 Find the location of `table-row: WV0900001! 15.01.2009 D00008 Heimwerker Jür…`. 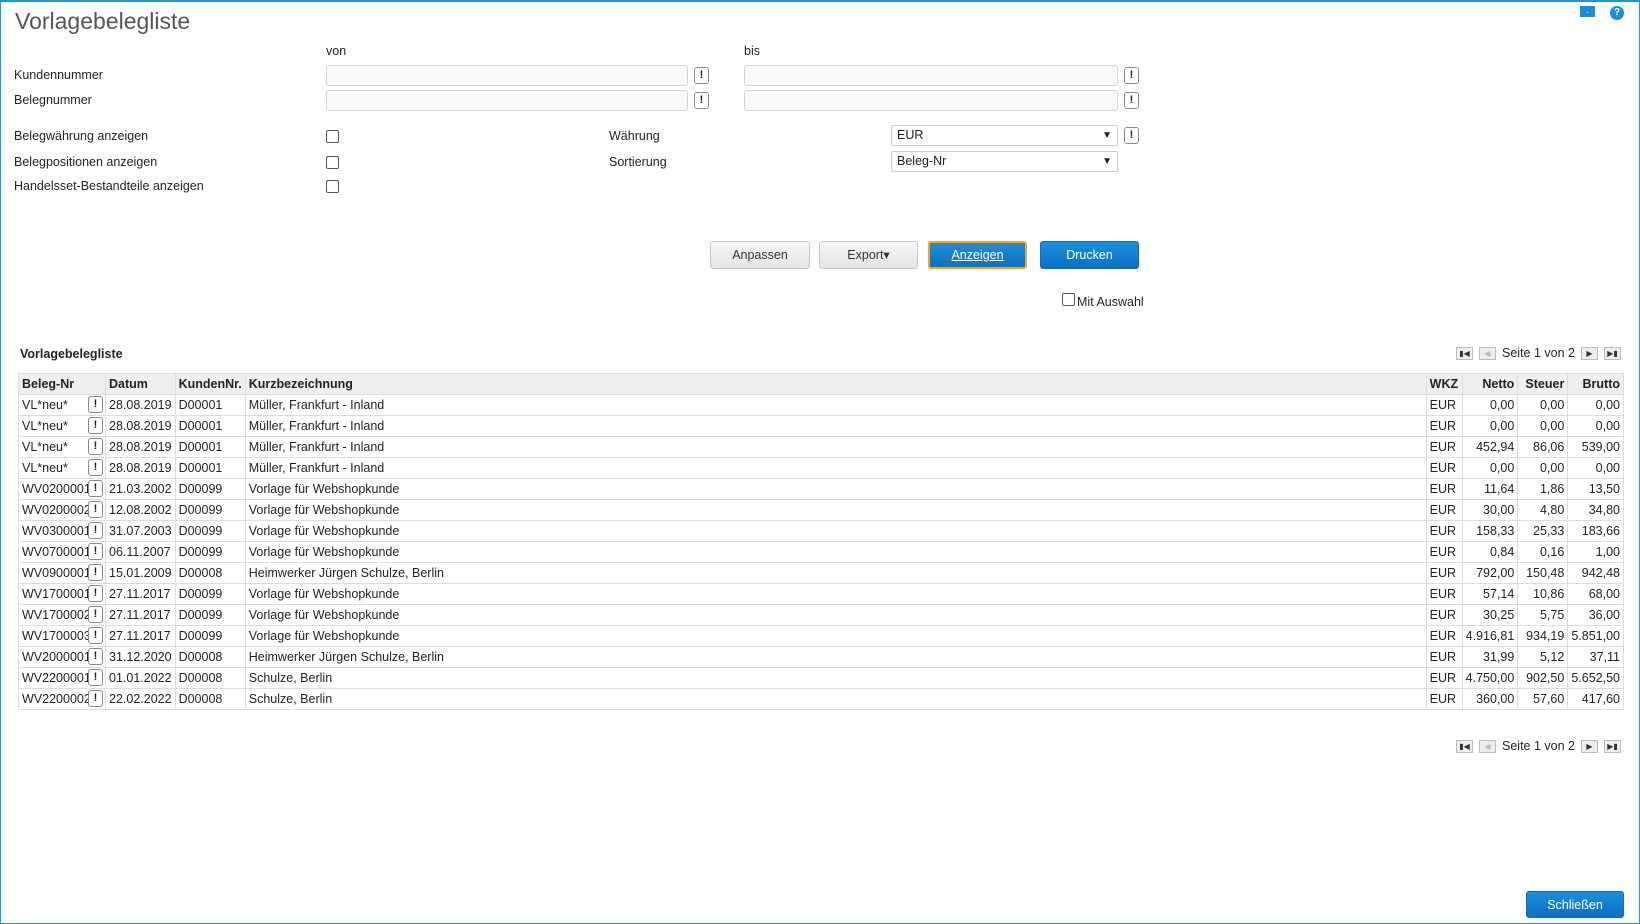

table-row: WV0900001! 15.01.2009 D00008 Heimwerker Jür… is located at coordinates (821, 573).